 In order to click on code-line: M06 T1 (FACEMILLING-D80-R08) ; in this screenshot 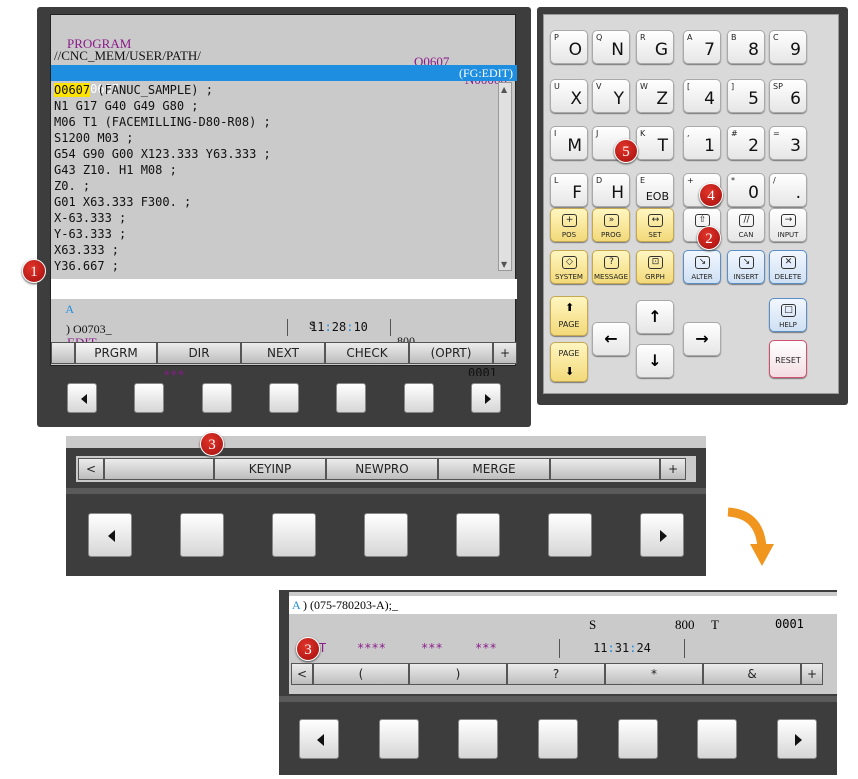, I will do `click(274, 122)`.